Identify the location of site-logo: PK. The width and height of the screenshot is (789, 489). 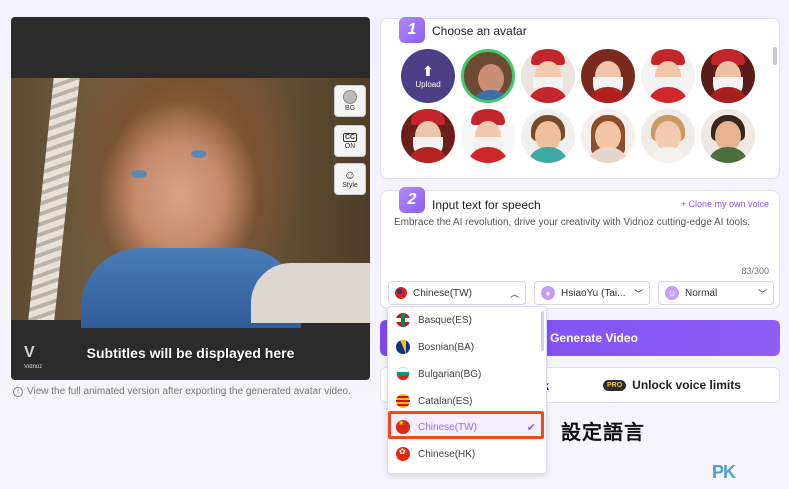
(724, 472).